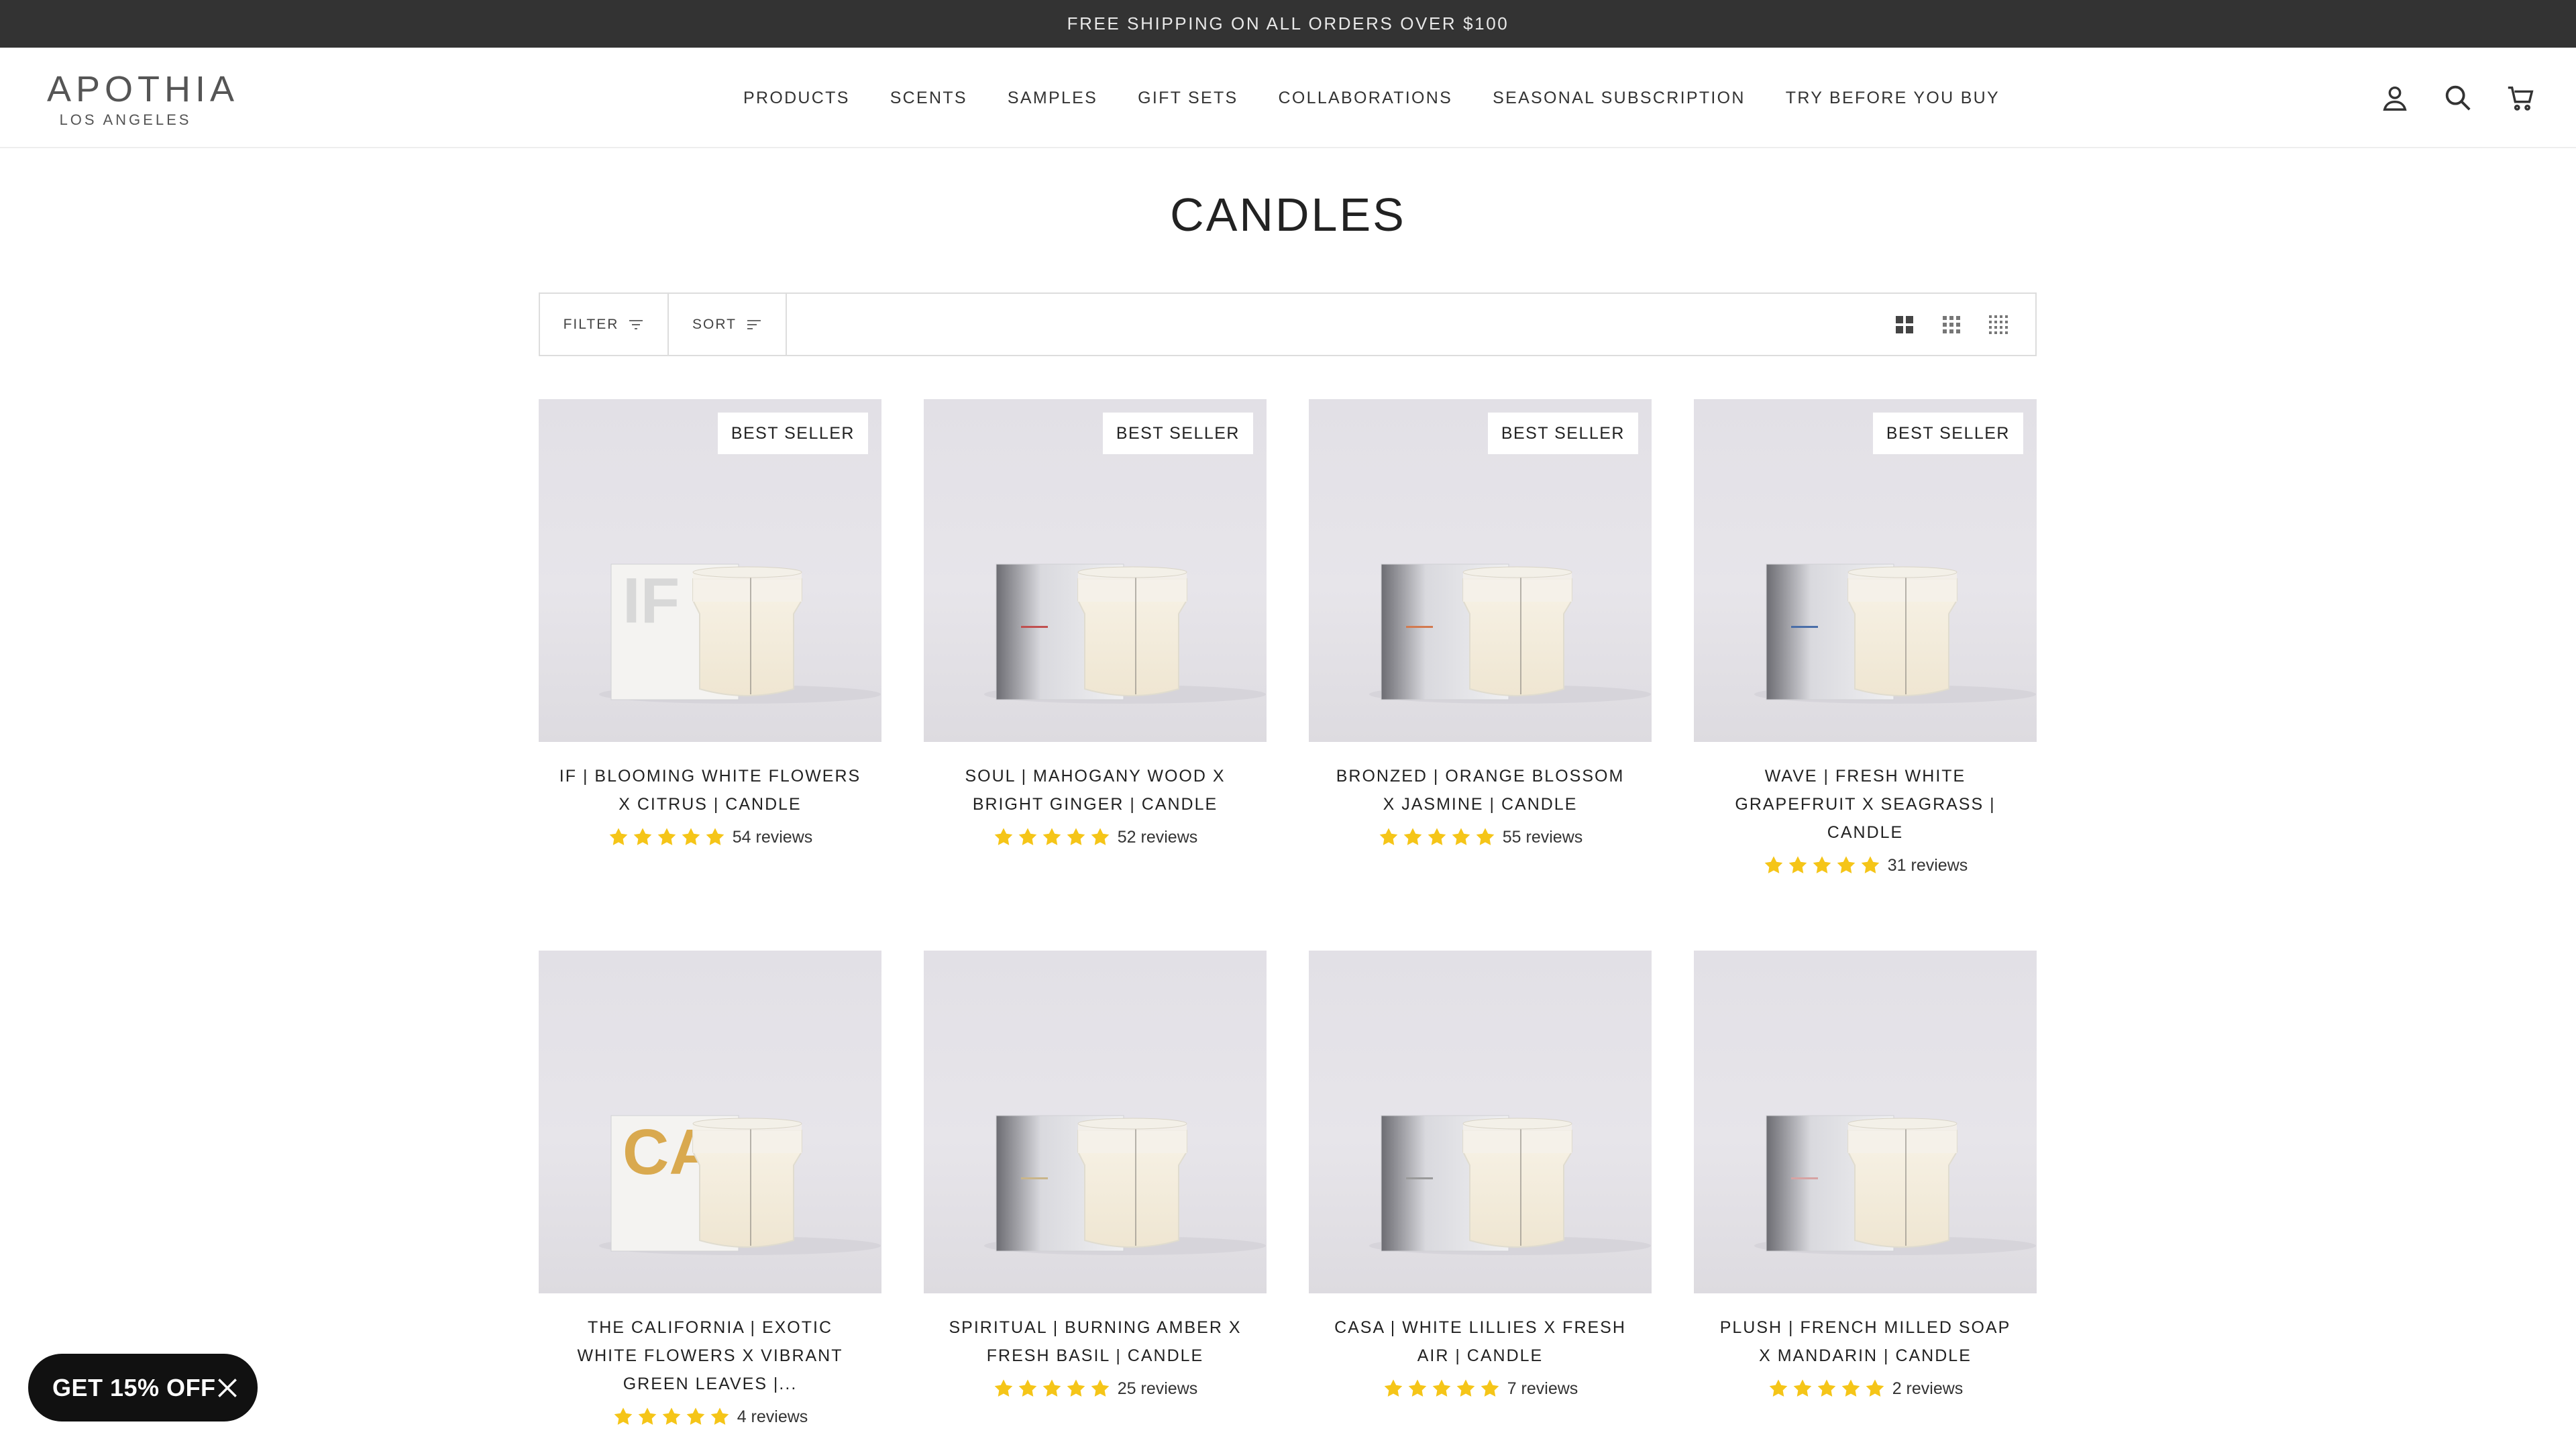  What do you see at coordinates (714, 324) in the screenshot?
I see `sort-label: SORT` at bounding box center [714, 324].